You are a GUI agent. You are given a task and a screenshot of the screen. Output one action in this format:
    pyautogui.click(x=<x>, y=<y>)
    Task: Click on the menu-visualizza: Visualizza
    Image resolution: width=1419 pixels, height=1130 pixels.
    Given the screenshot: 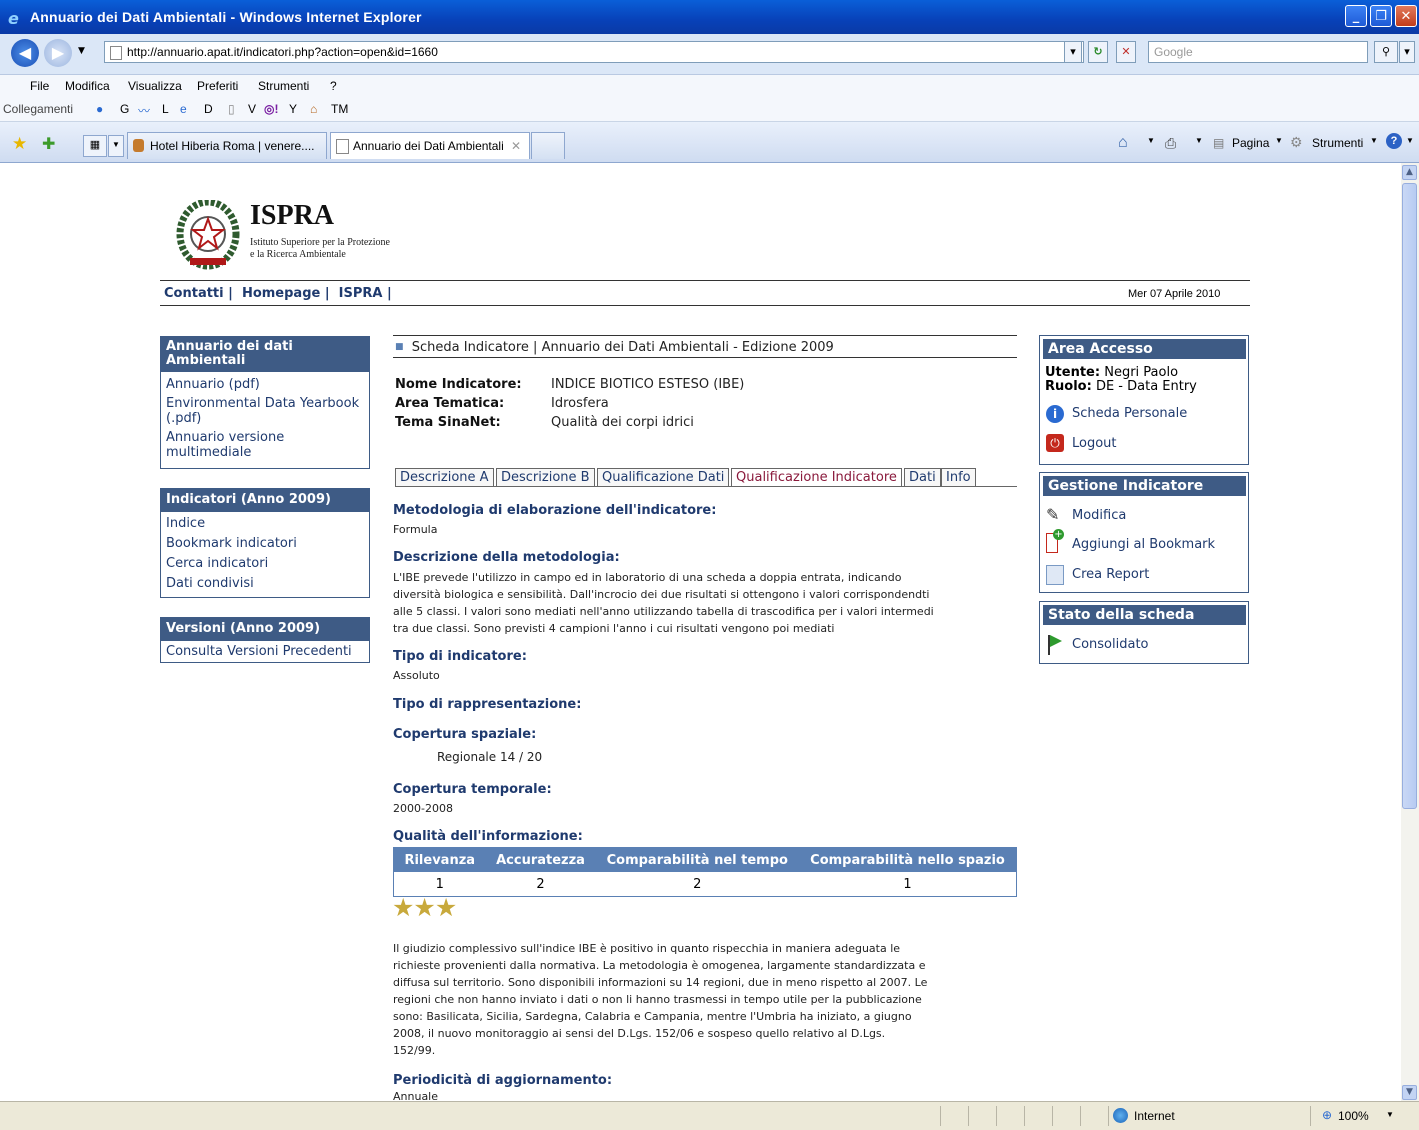 What is the action you would take?
    pyautogui.click(x=155, y=86)
    